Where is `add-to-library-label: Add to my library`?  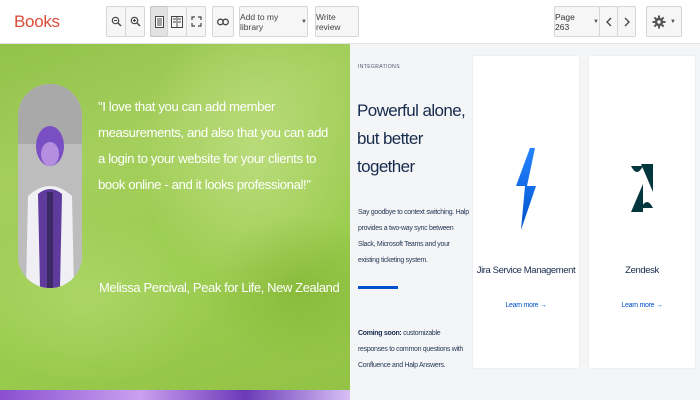
add-to-library-label: Add to my library is located at coordinates (259, 21).